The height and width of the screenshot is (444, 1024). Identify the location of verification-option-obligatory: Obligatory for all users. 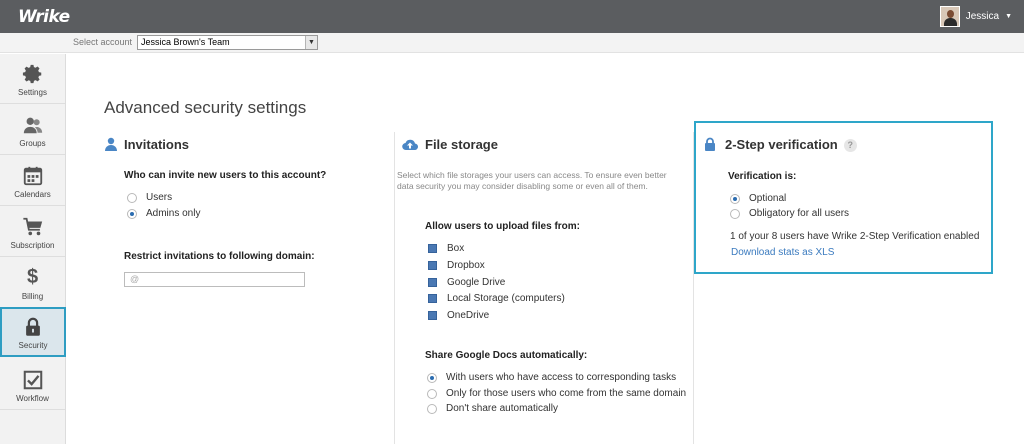
(789, 213).